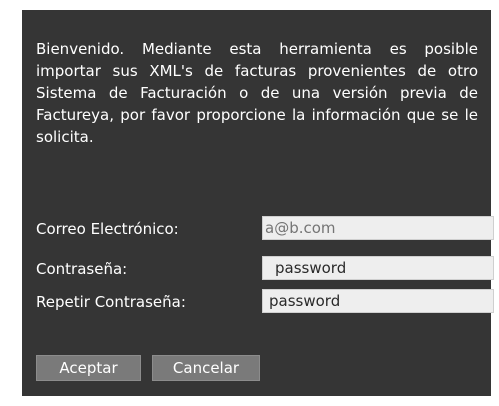 This screenshot has width=499, height=406. Describe the element at coordinates (378, 268) in the screenshot. I see `password-field` at that location.